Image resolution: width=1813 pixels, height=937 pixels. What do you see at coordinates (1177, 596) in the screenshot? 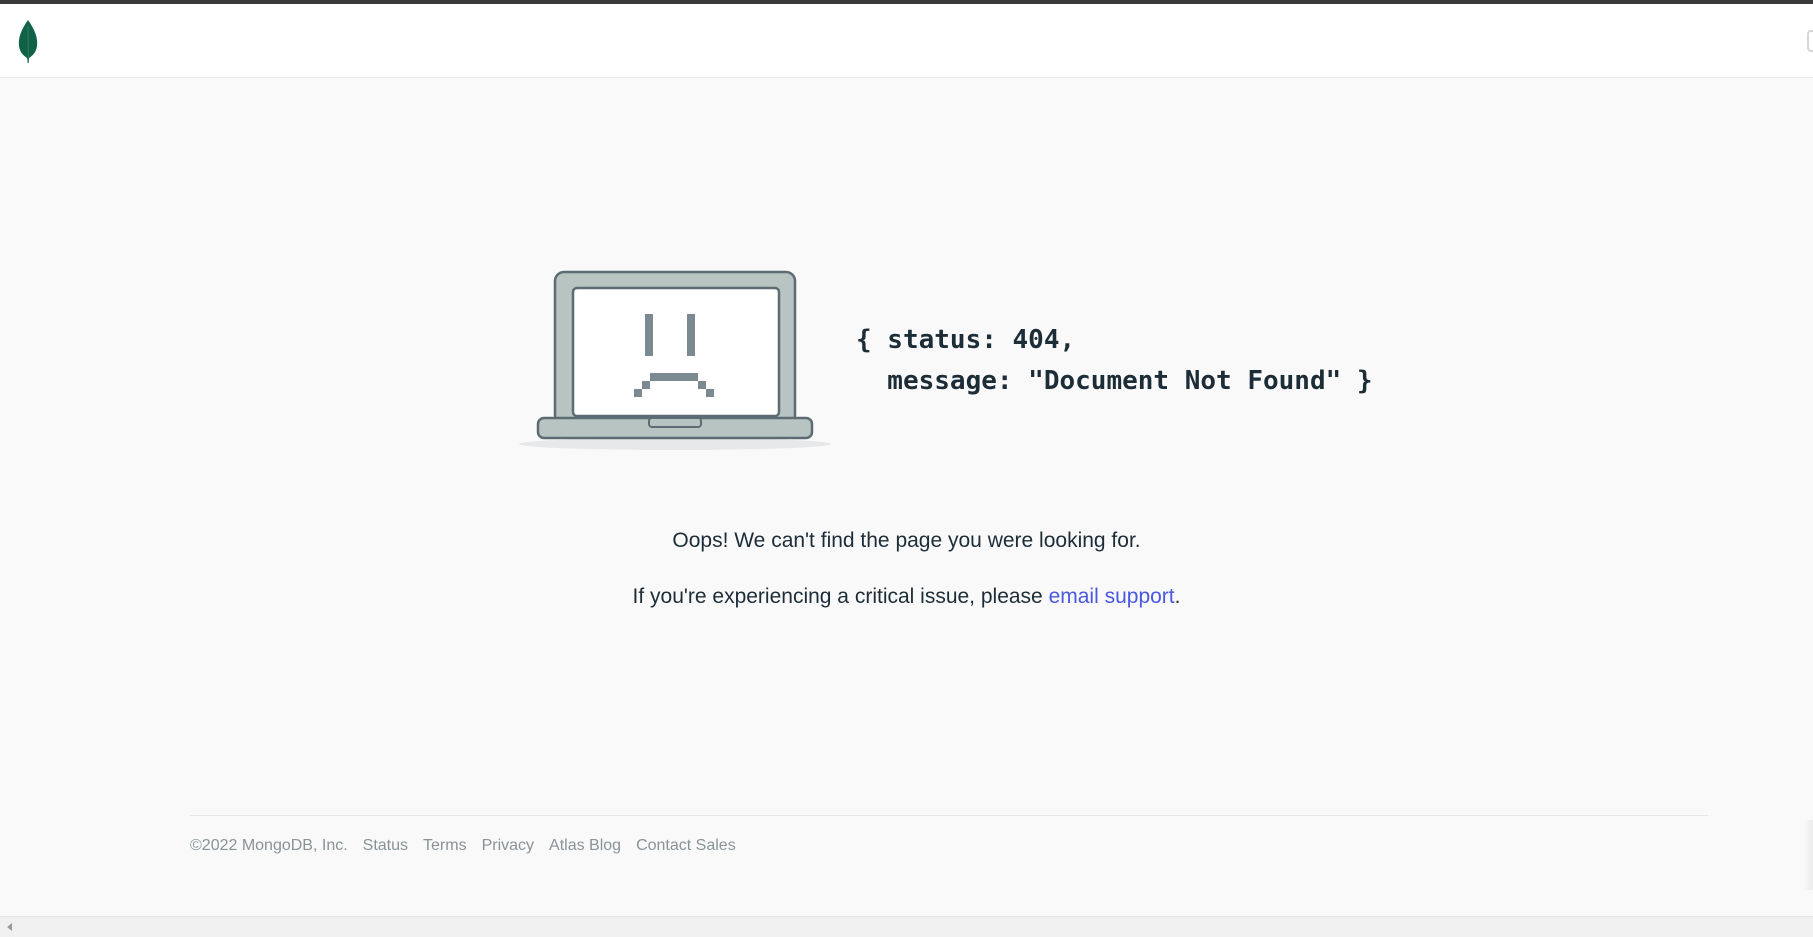
I see `support-message-suffix: .` at bounding box center [1177, 596].